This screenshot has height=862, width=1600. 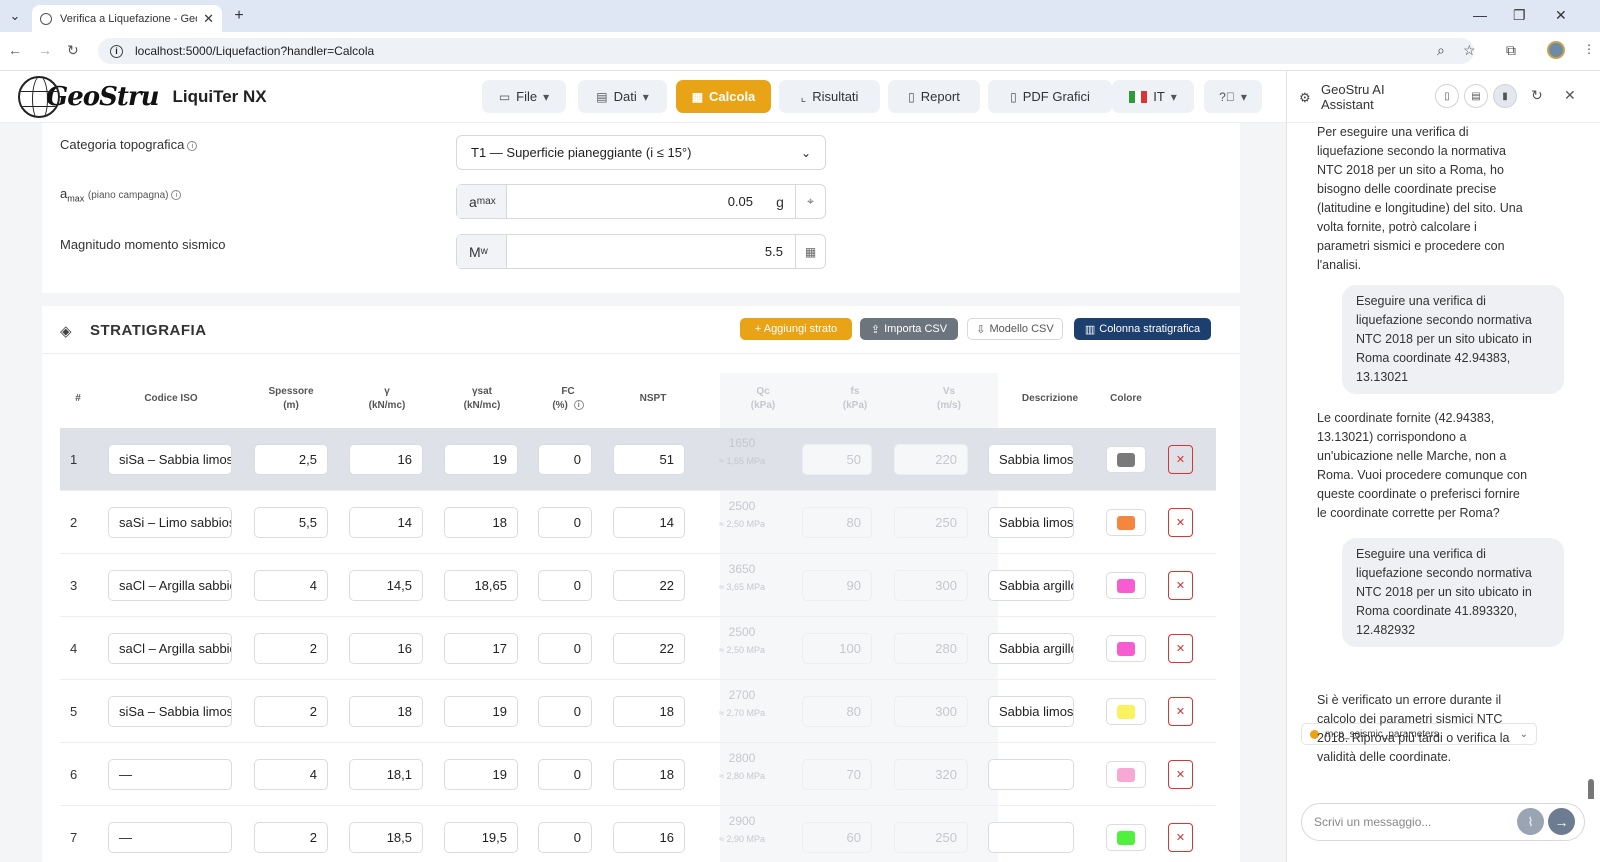 What do you see at coordinates (1519, 15) in the screenshot?
I see `maximize-icon: ❐` at bounding box center [1519, 15].